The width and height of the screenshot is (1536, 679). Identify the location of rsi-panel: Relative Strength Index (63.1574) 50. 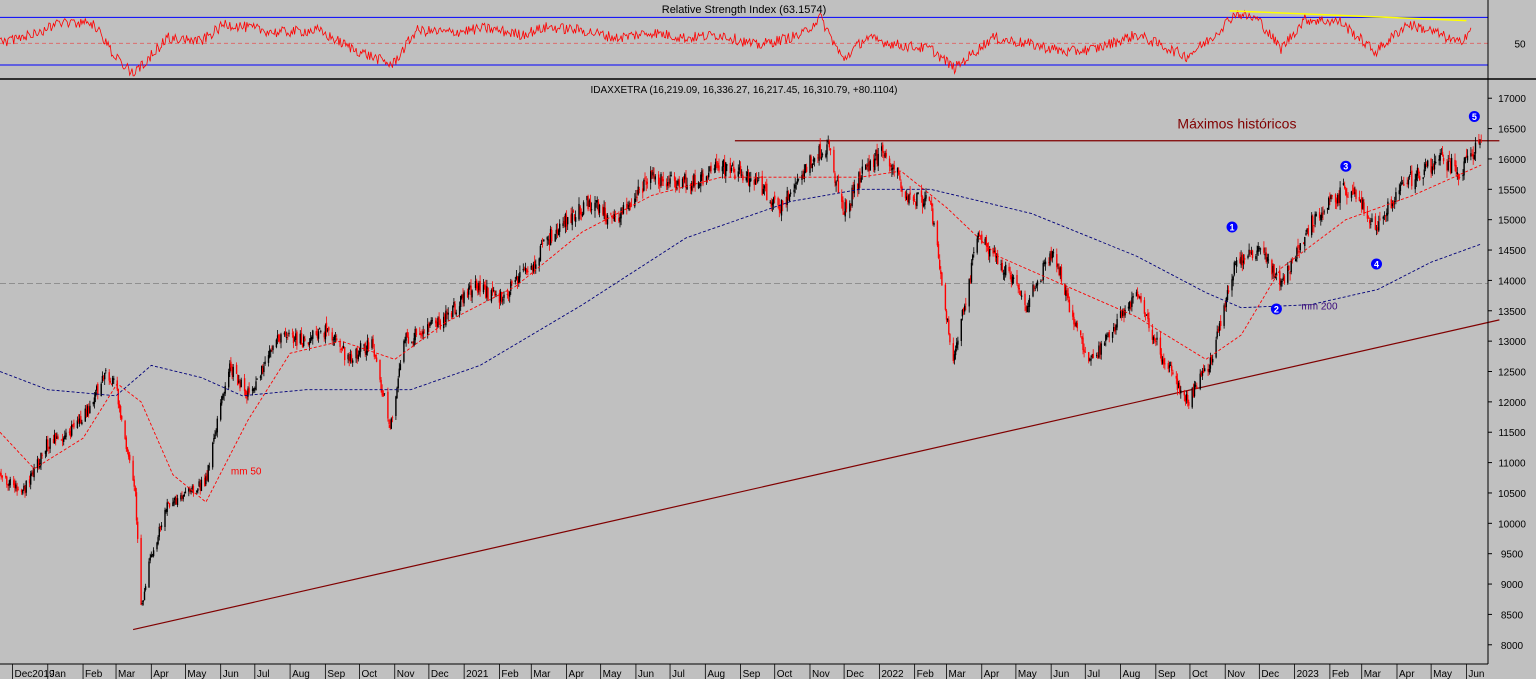
(763, 39).